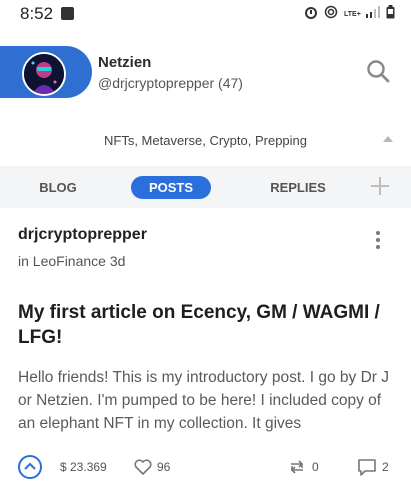  I want to click on tab-replies: REPLIES, so click(298, 187).